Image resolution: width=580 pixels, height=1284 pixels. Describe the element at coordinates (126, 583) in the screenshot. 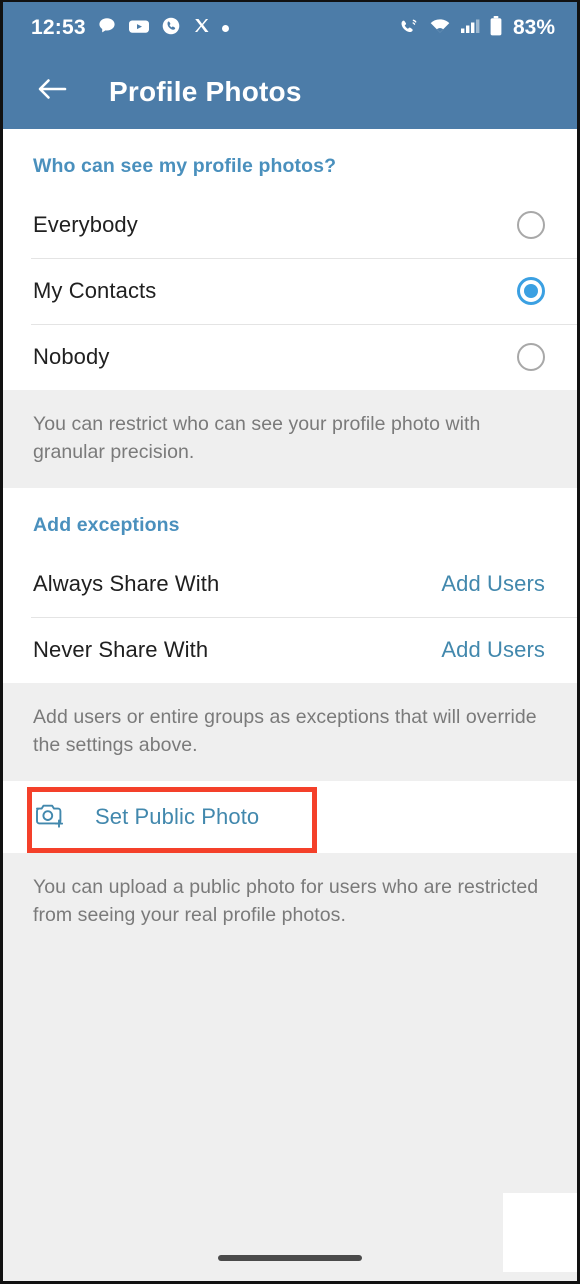

I see `label-always-share-with: Always Share With` at that location.